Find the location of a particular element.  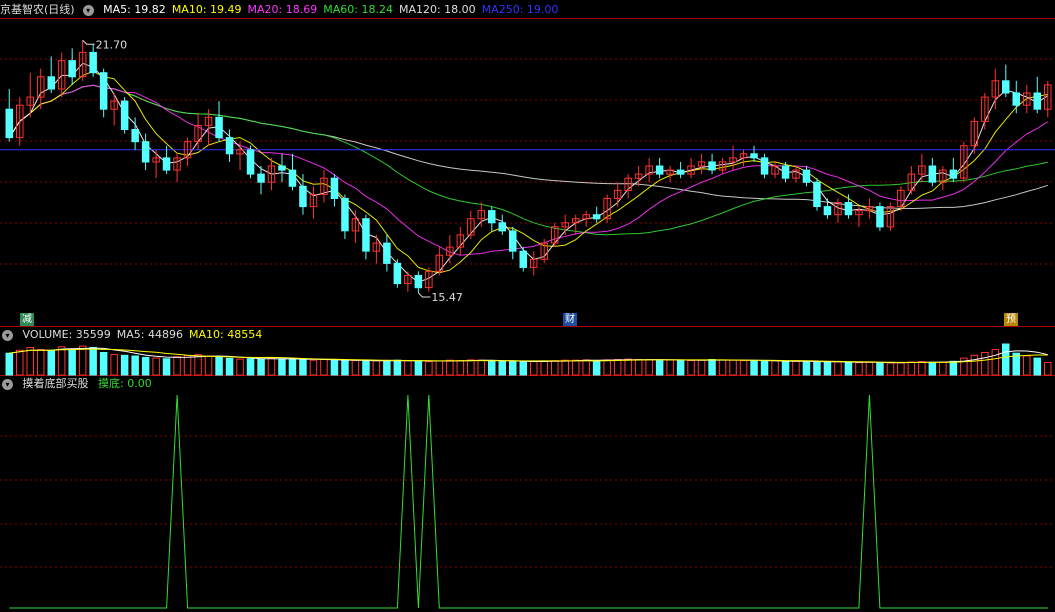

high-pointer is located at coordinates (88, 42).